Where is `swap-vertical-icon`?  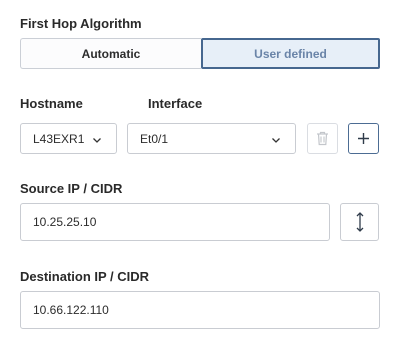 swap-vertical-icon is located at coordinates (359, 222).